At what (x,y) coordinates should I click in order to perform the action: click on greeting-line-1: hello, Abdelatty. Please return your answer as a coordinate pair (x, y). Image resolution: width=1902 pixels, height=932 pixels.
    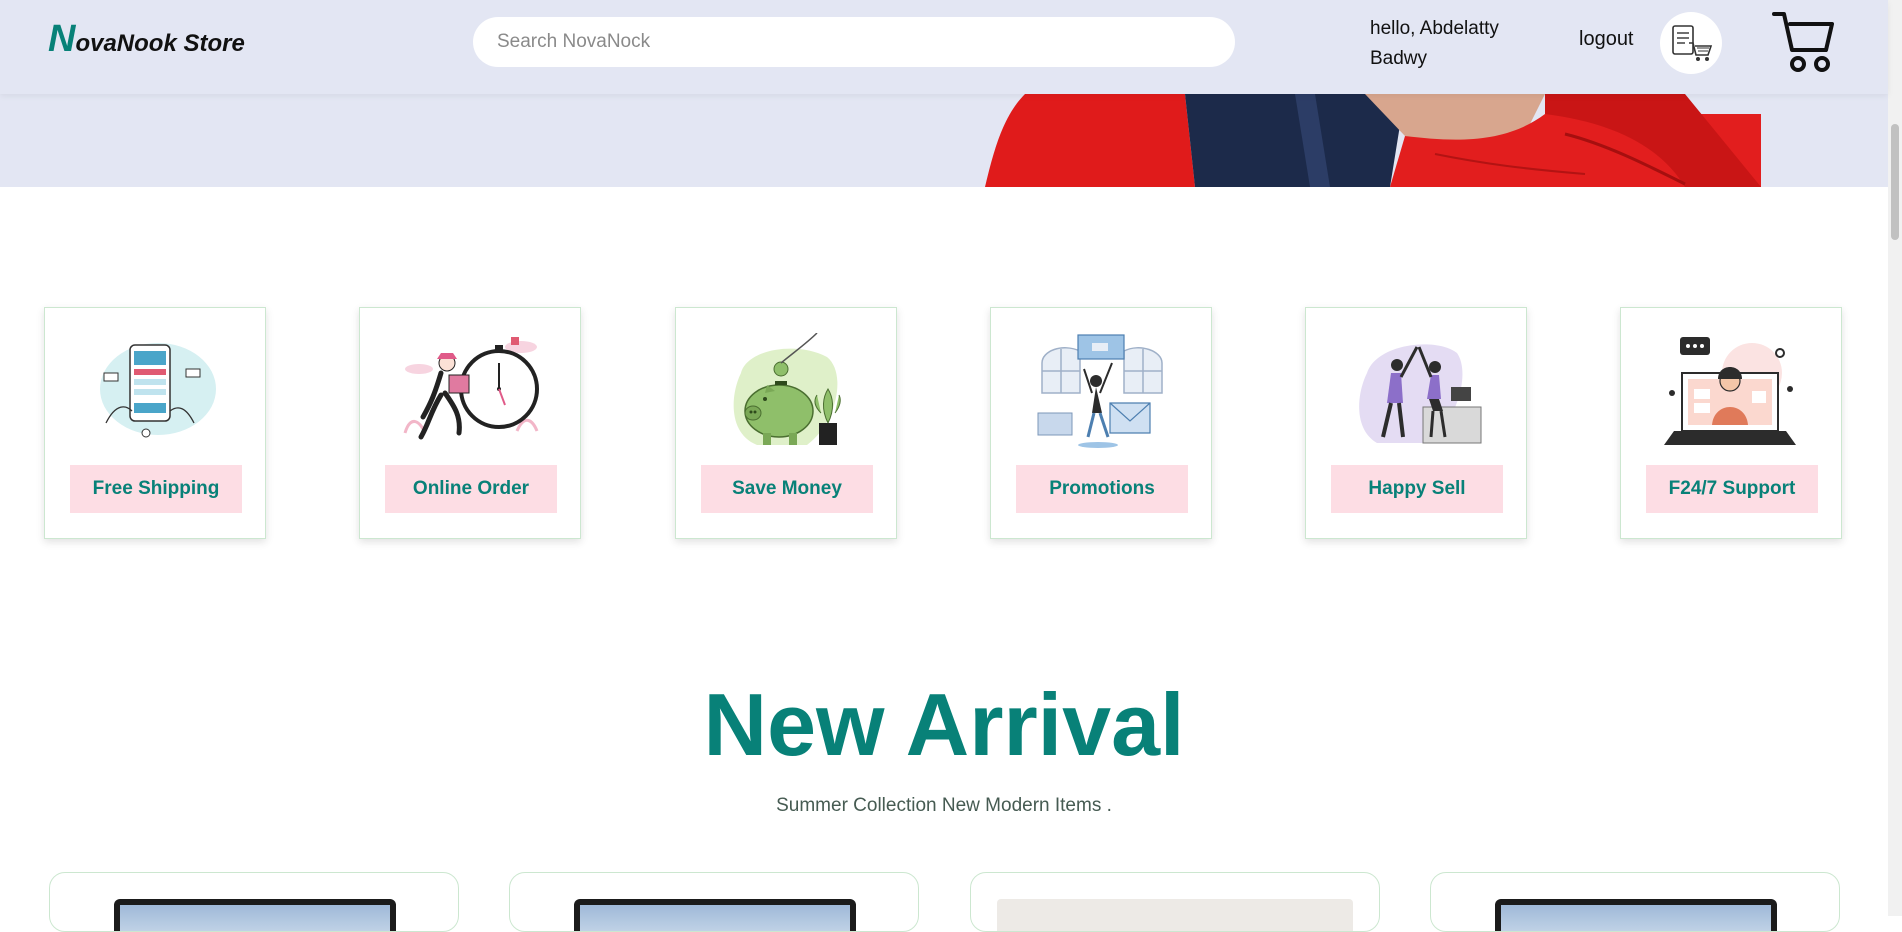
    Looking at the image, I should click on (1434, 28).